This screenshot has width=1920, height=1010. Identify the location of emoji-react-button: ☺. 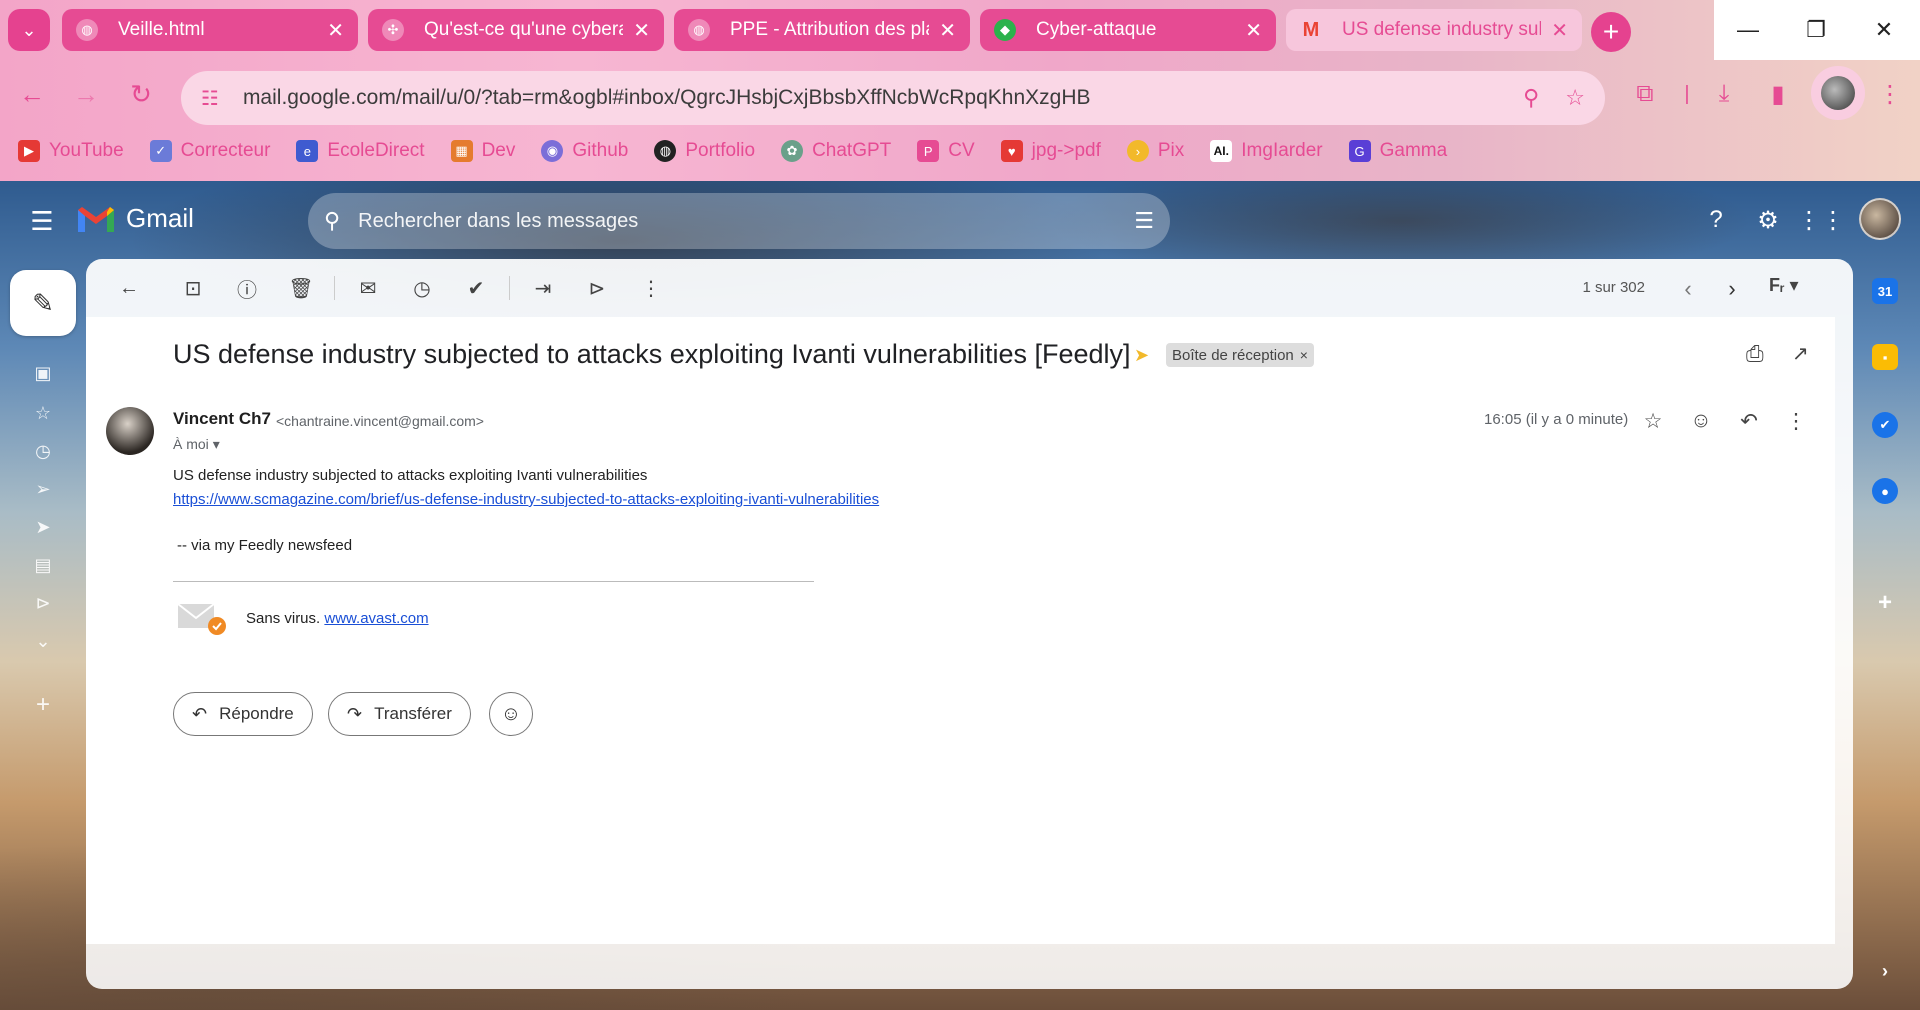
(511, 714).